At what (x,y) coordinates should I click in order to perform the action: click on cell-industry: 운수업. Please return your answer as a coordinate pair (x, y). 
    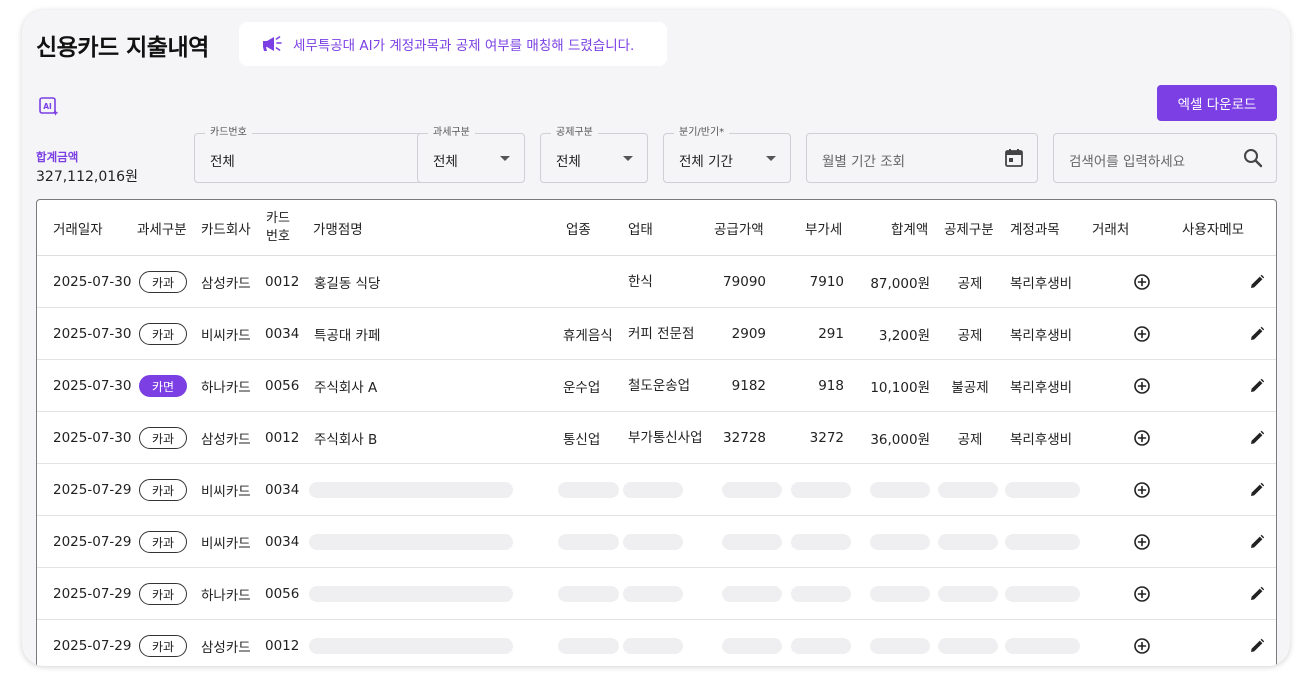
    Looking at the image, I should click on (582, 388).